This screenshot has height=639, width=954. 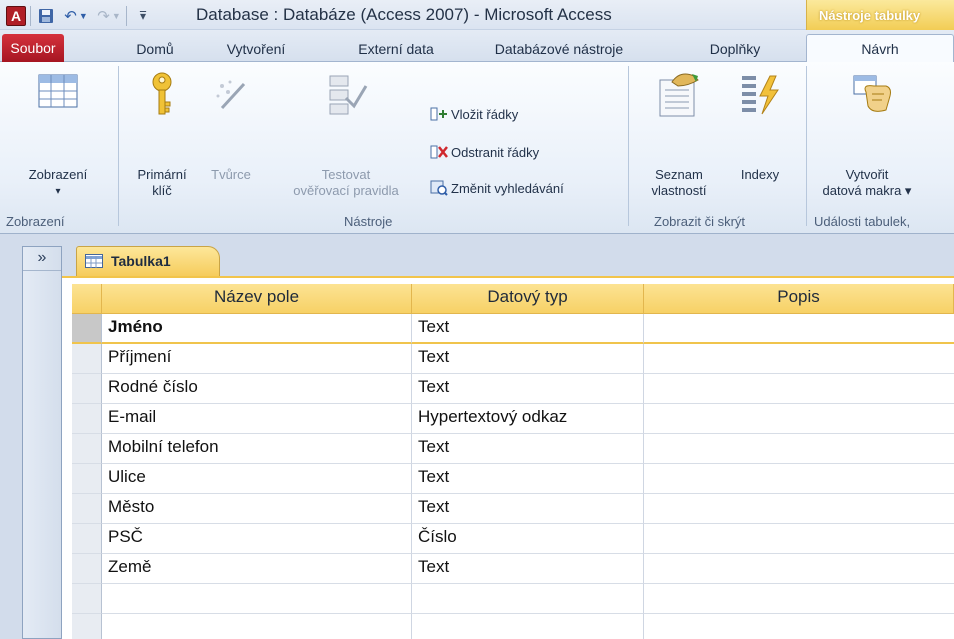 I want to click on delete-rows-label: Odstranit řádky, so click(x=495, y=152).